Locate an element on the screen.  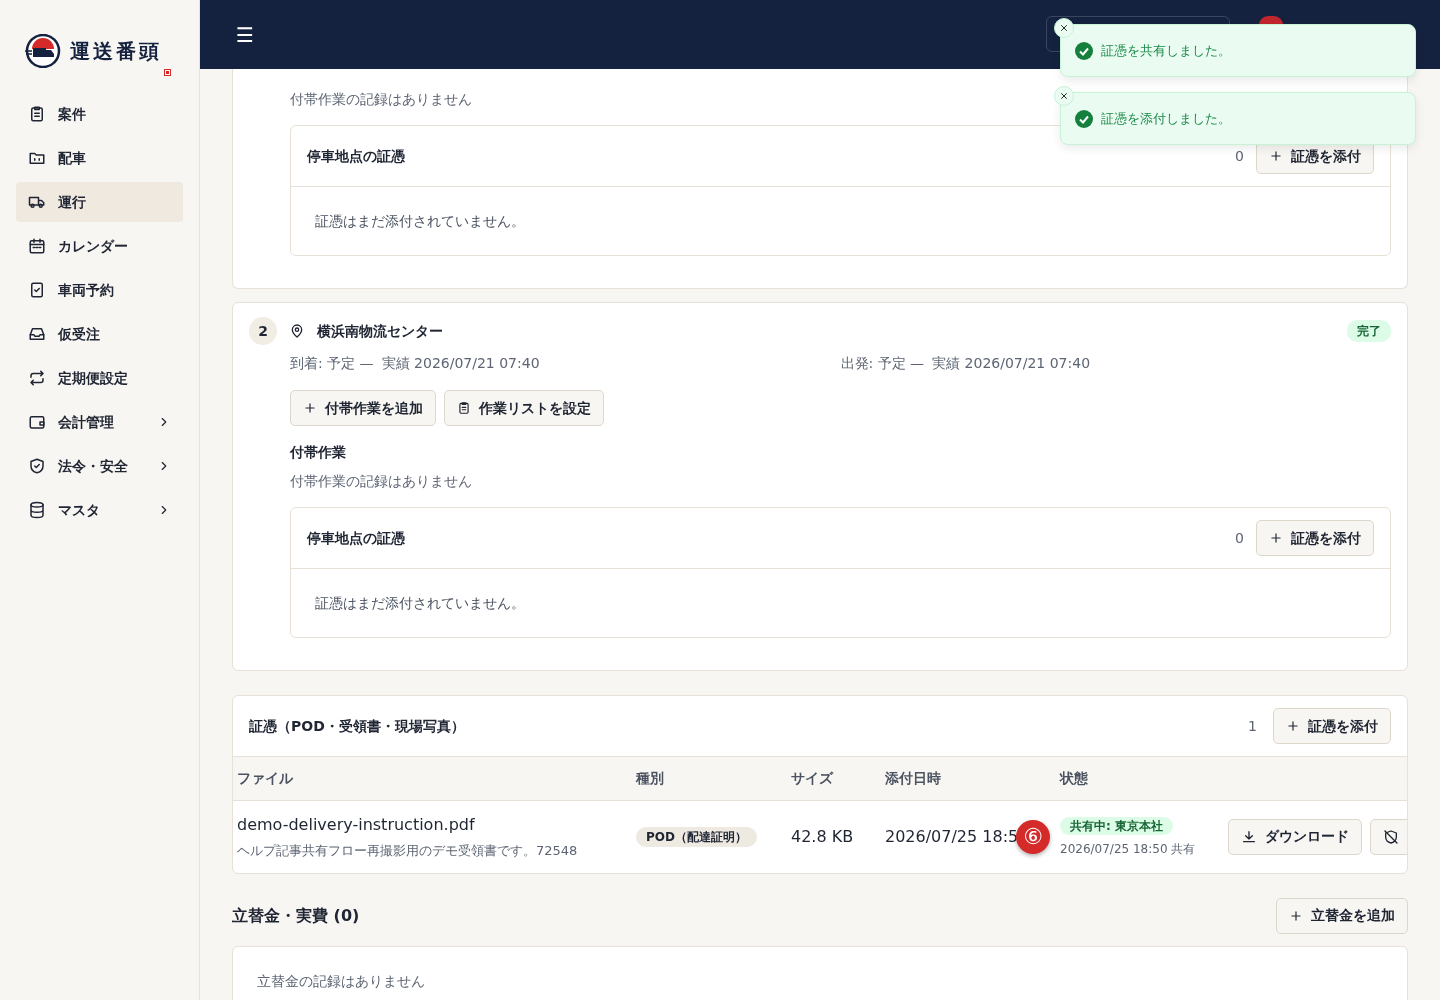
add-button: 立替金を追加 is located at coordinates (1342, 915).